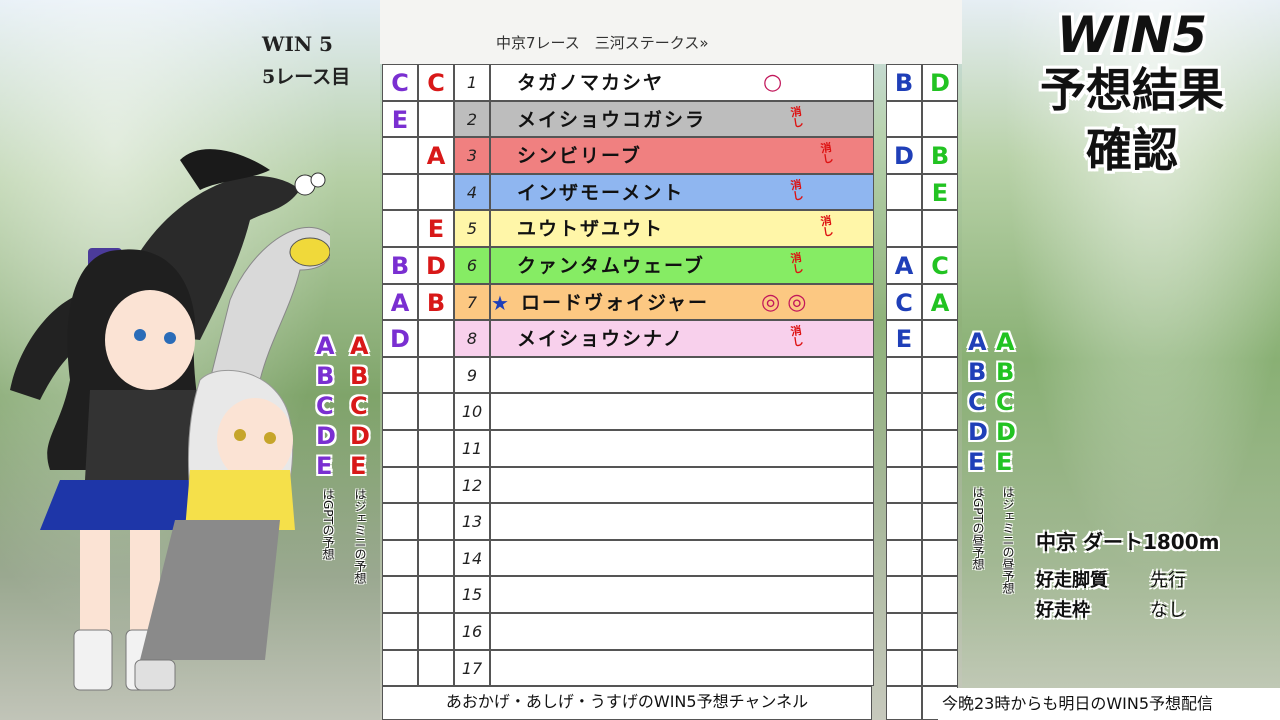 The image size is (1280, 720). Describe the element at coordinates (682, 82) in the screenshot. I see `horse-row: タガノマカシヤ ○` at that location.